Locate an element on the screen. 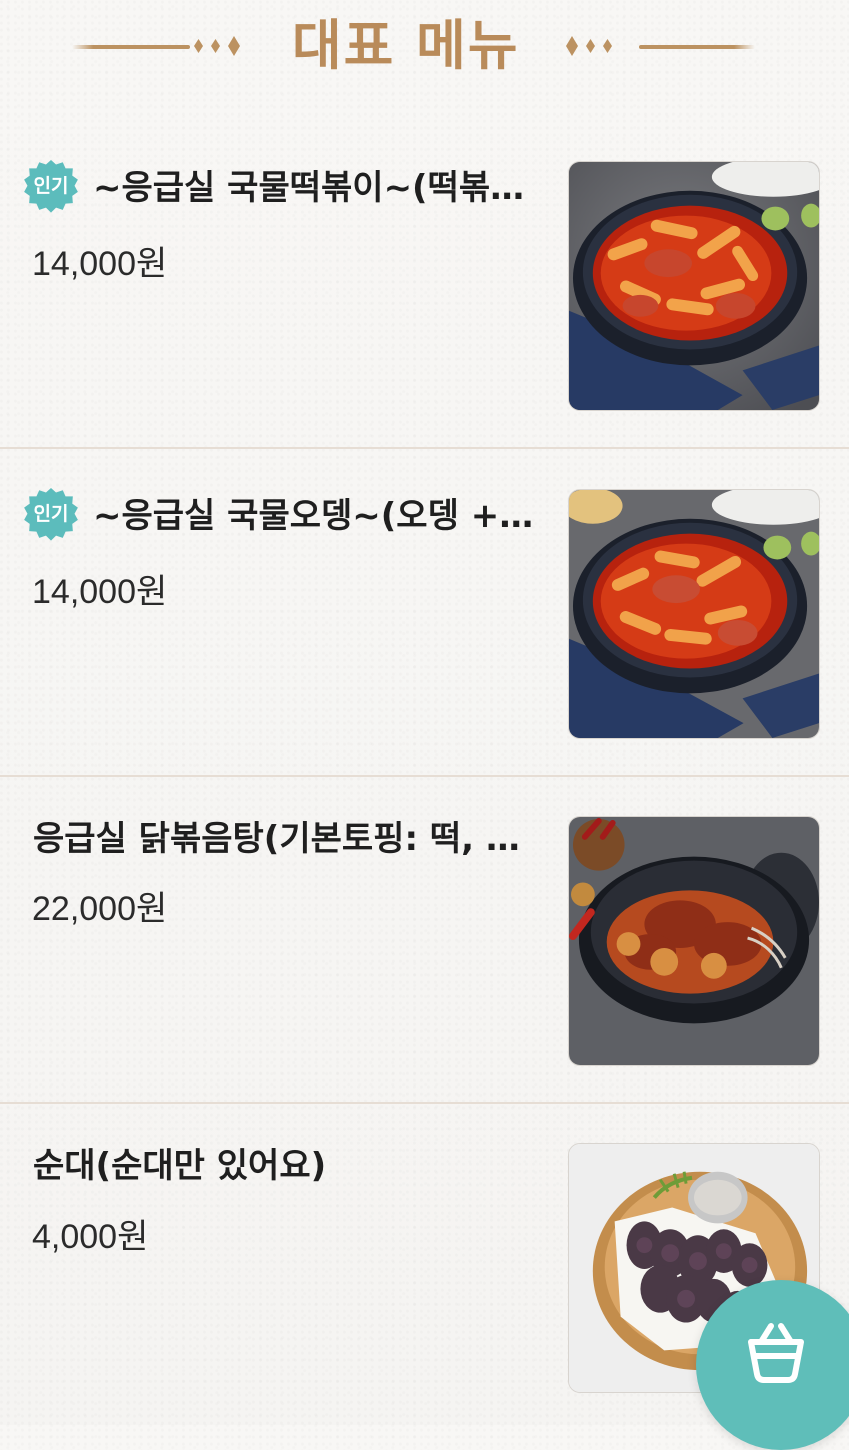  header-right-diamonds is located at coordinates (589, 46).